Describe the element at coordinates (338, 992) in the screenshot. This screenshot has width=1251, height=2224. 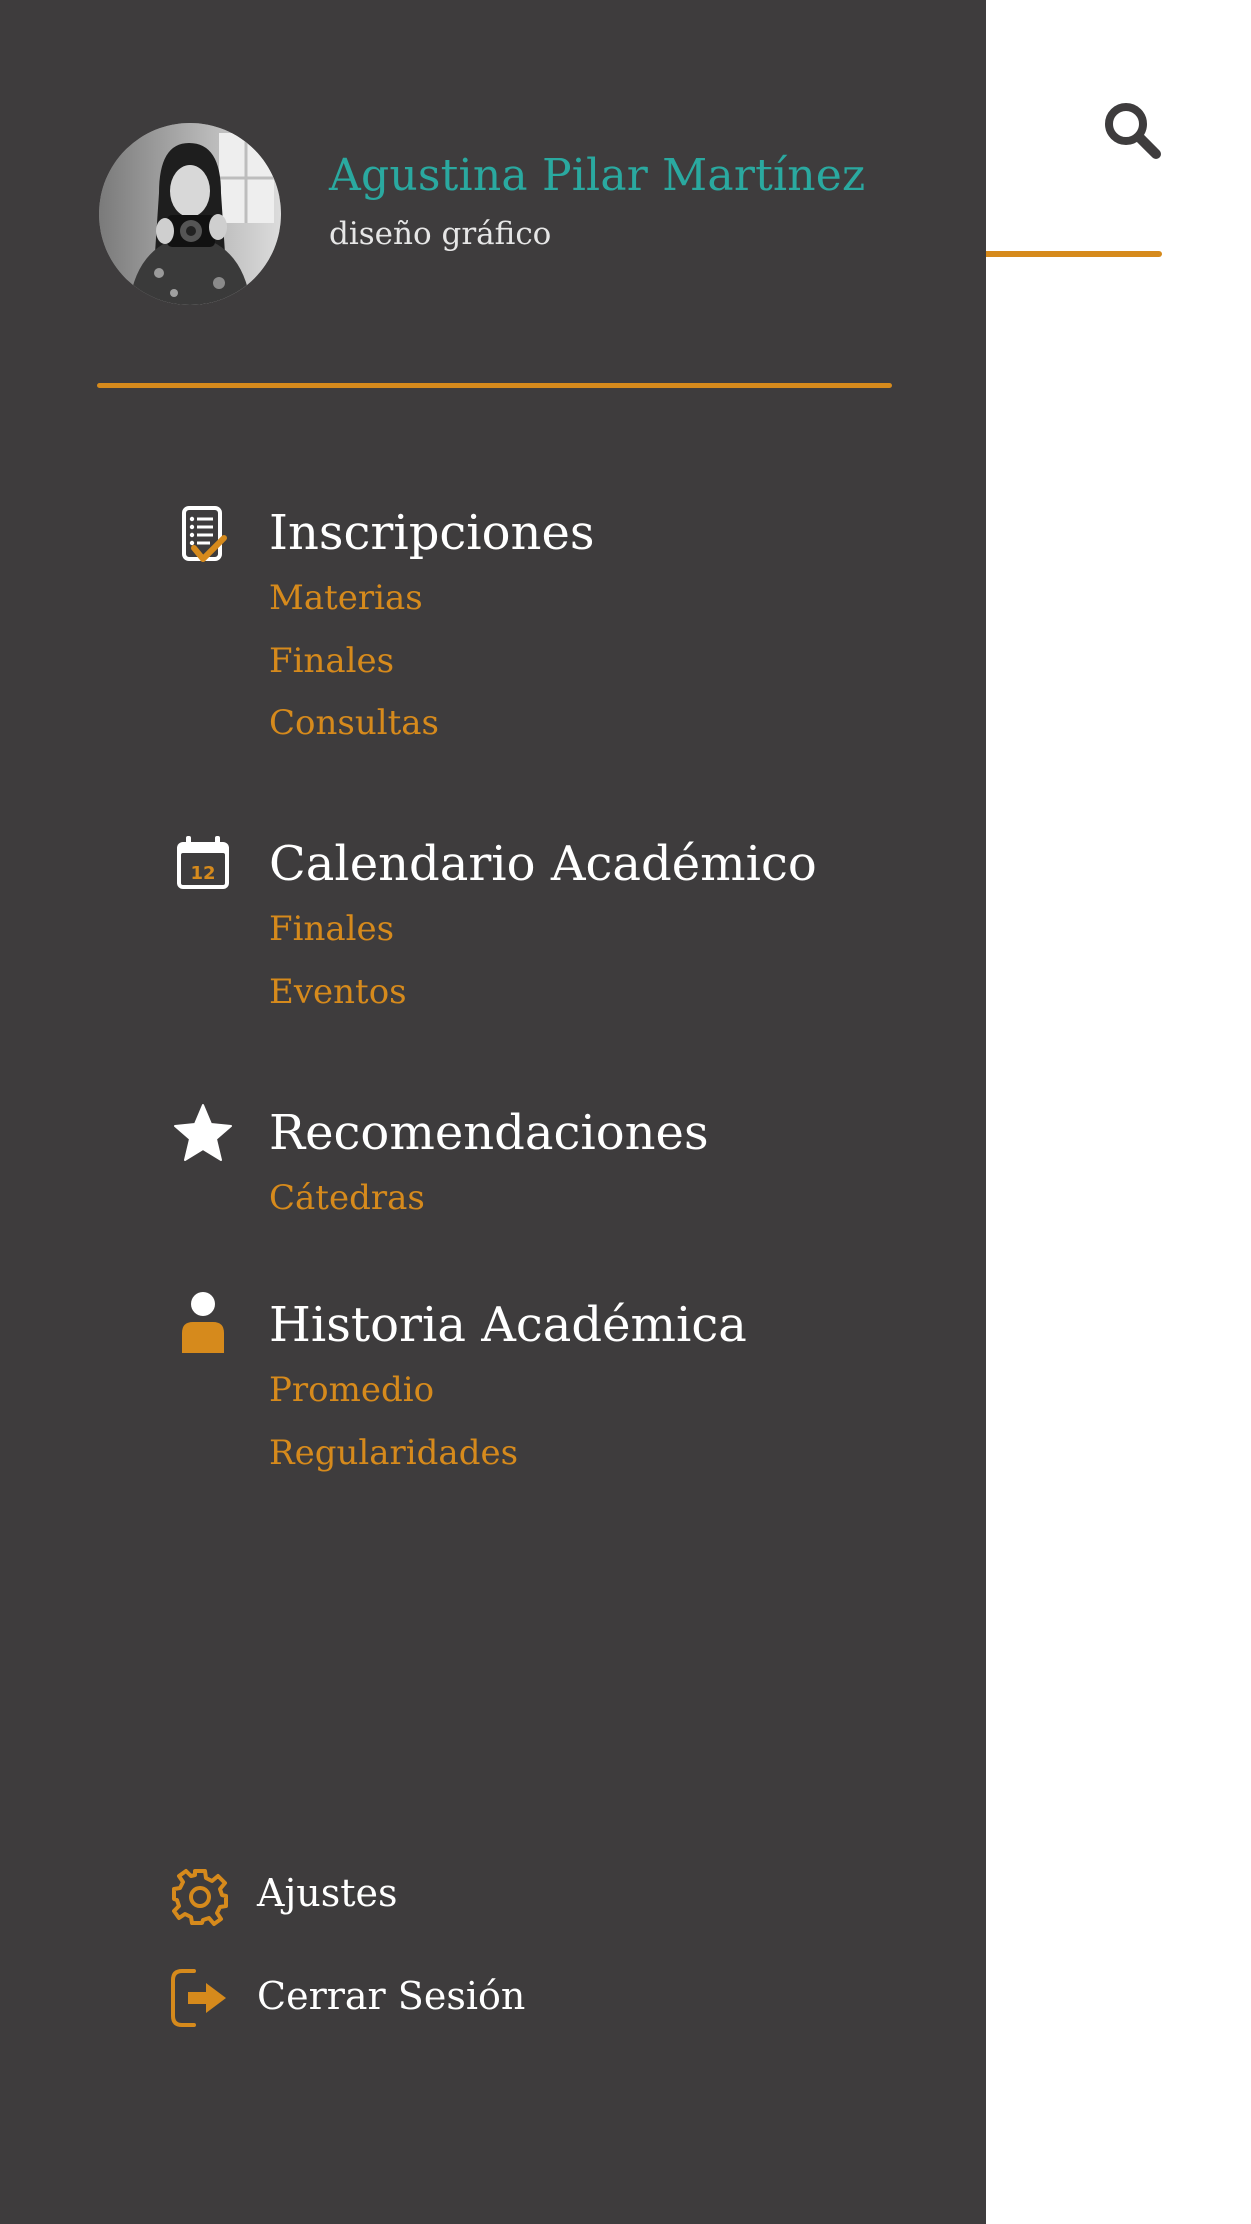
I see `nav-item-eventos: Eventos` at that location.